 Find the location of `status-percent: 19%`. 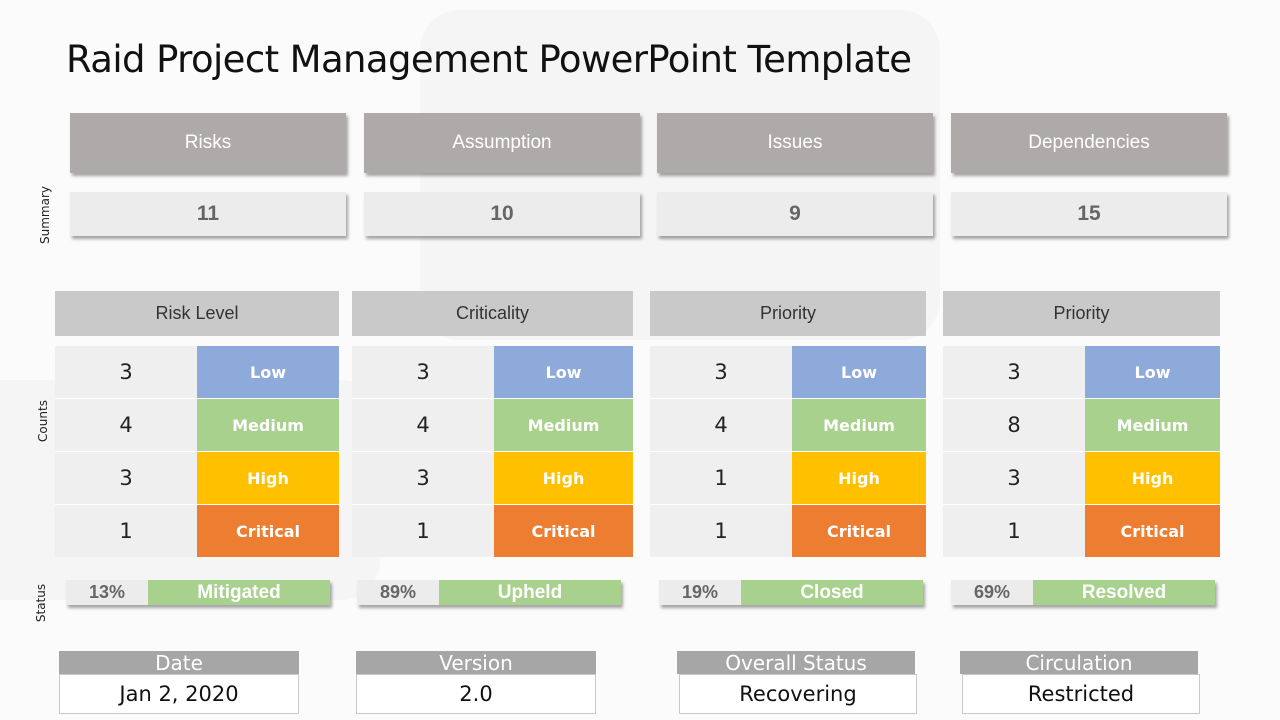

status-percent: 19% is located at coordinates (700, 592).